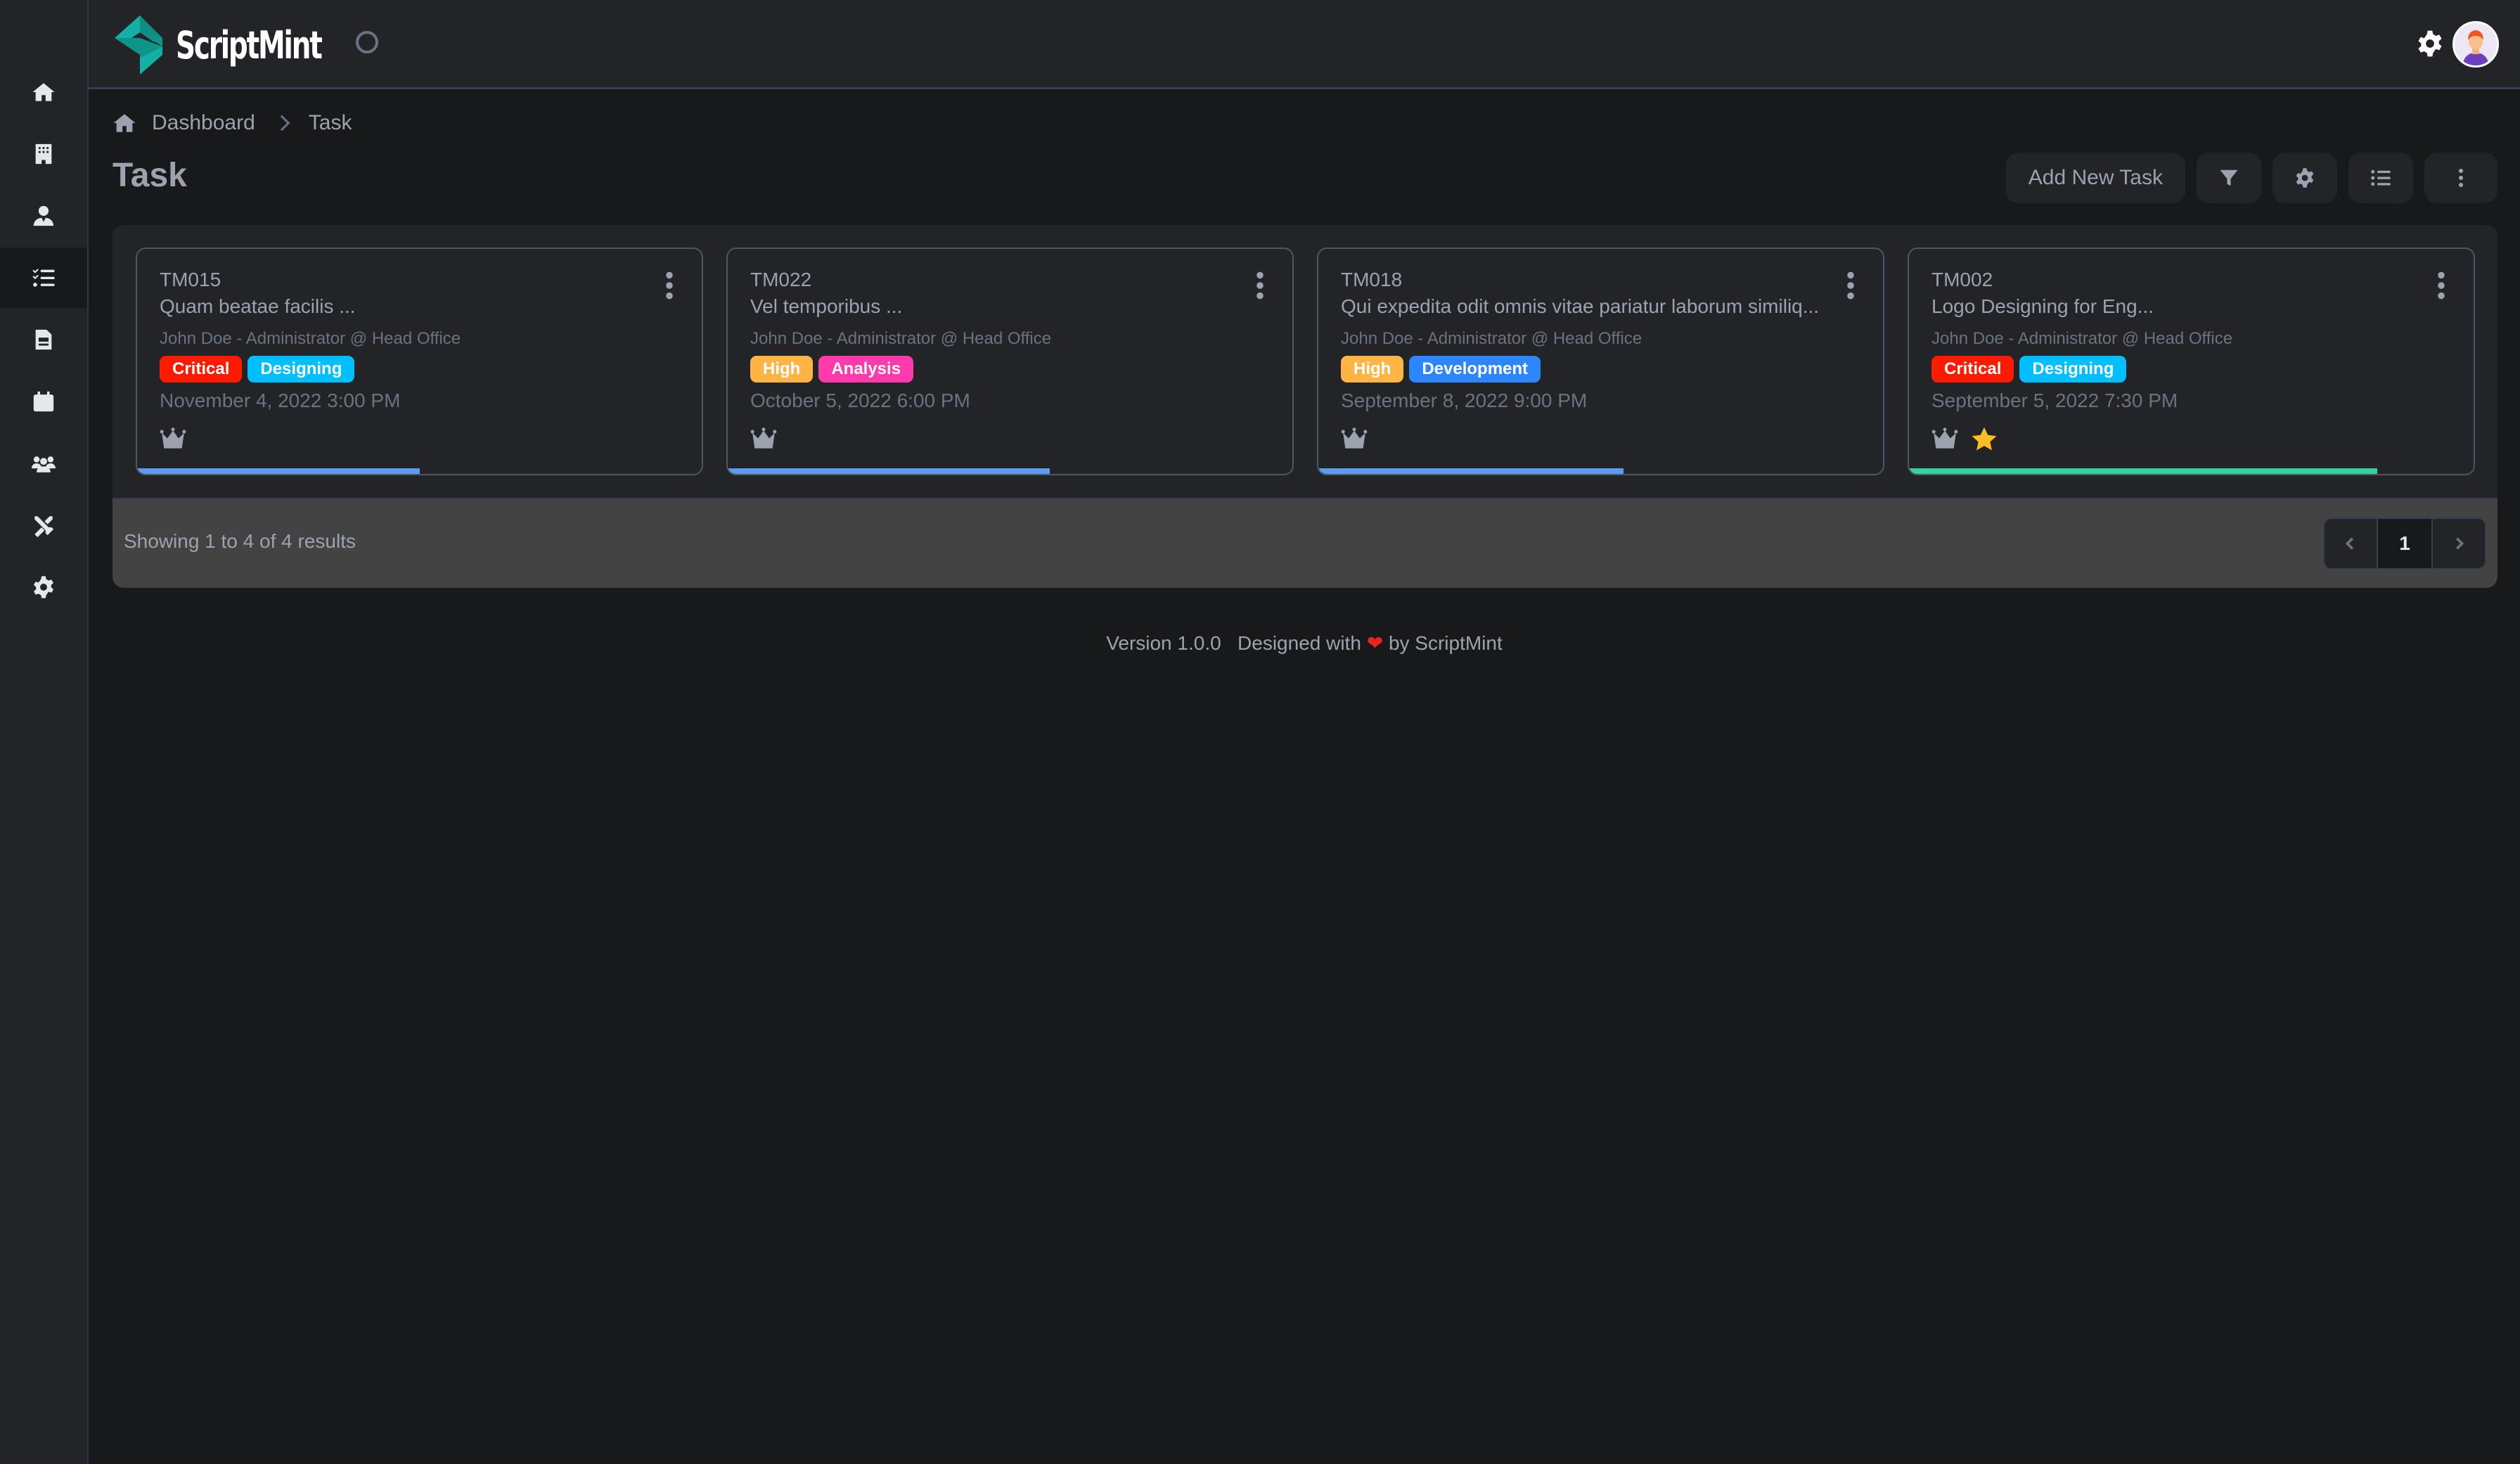 The width and height of the screenshot is (2520, 1464). I want to click on prev-page-button, so click(2351, 543).